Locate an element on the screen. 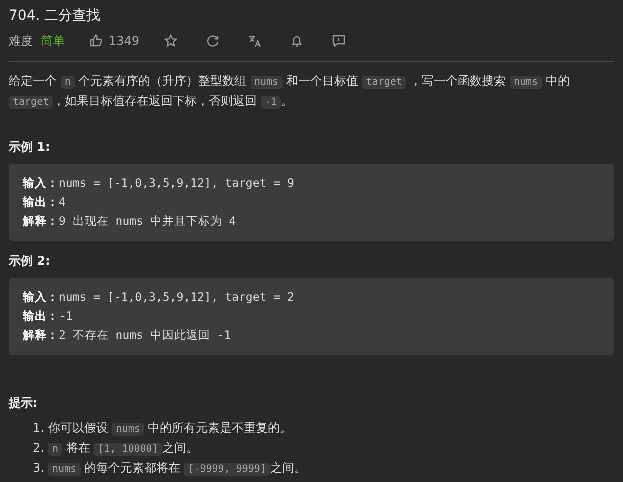  example-value: 9 出现在 nums 中并且下标为 4 is located at coordinates (147, 221).